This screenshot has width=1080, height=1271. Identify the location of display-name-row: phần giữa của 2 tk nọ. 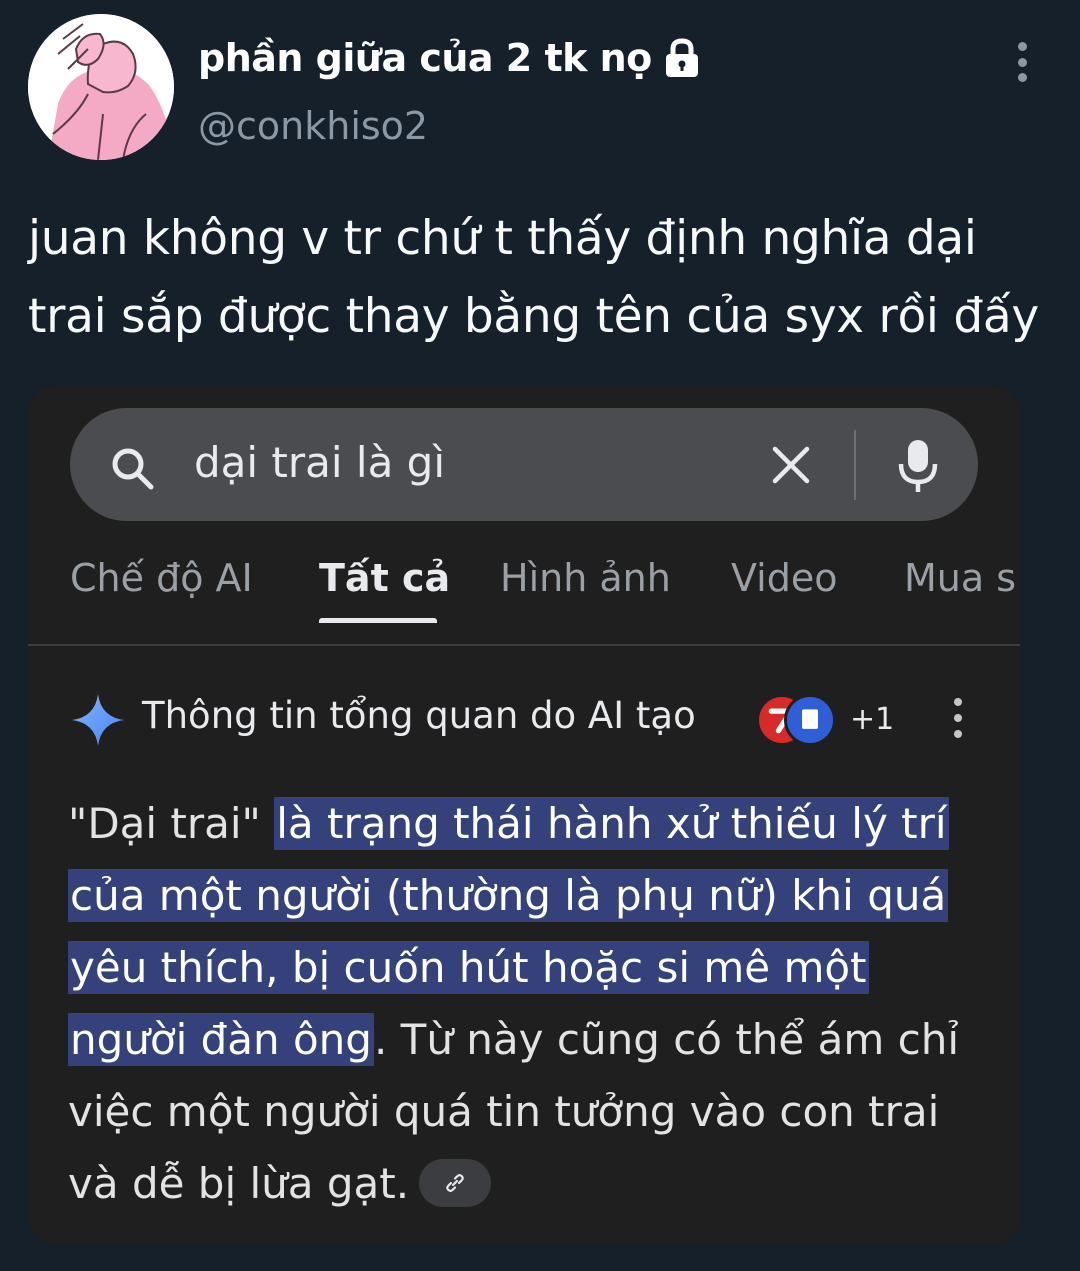
(450, 58).